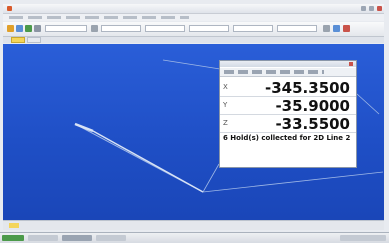 The image size is (389, 243). Describe the element at coordinates (84, 127) in the screenshot. I see `measured-line-segment` at that location.